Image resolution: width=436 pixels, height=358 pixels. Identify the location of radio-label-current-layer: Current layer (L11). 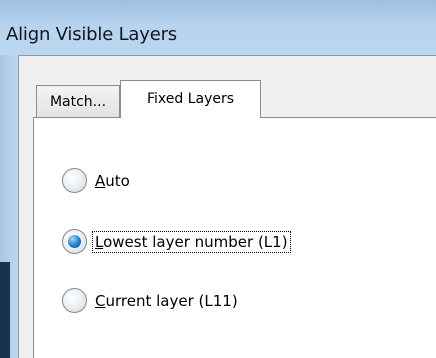
(166, 301).